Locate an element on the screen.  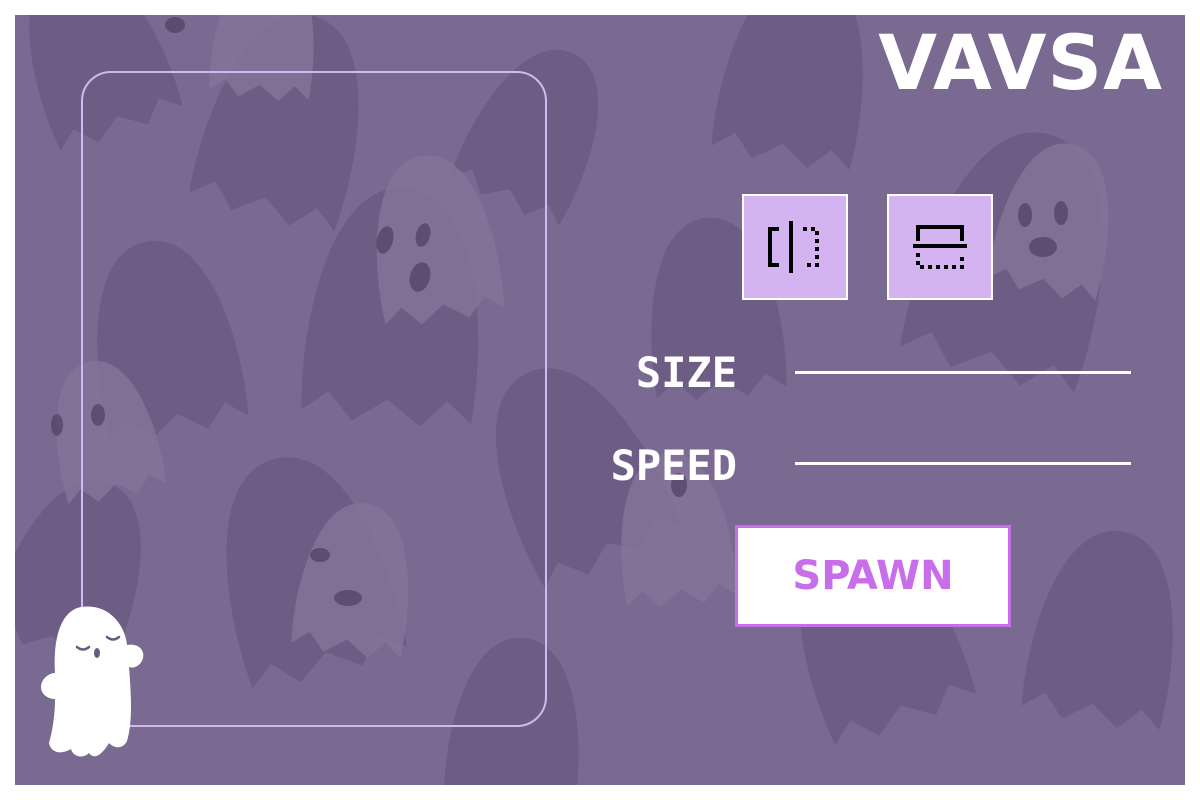
flip-vertical-icon is located at coordinates (793, 247).